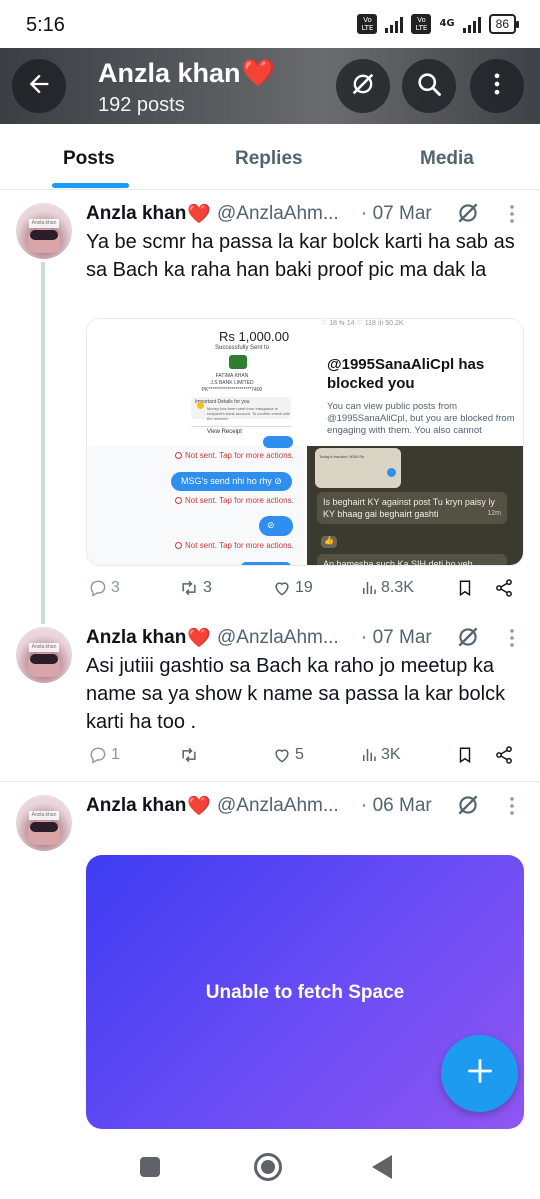 This screenshot has width=540, height=1199. I want to click on views-button: 8.3K, so click(387, 588).